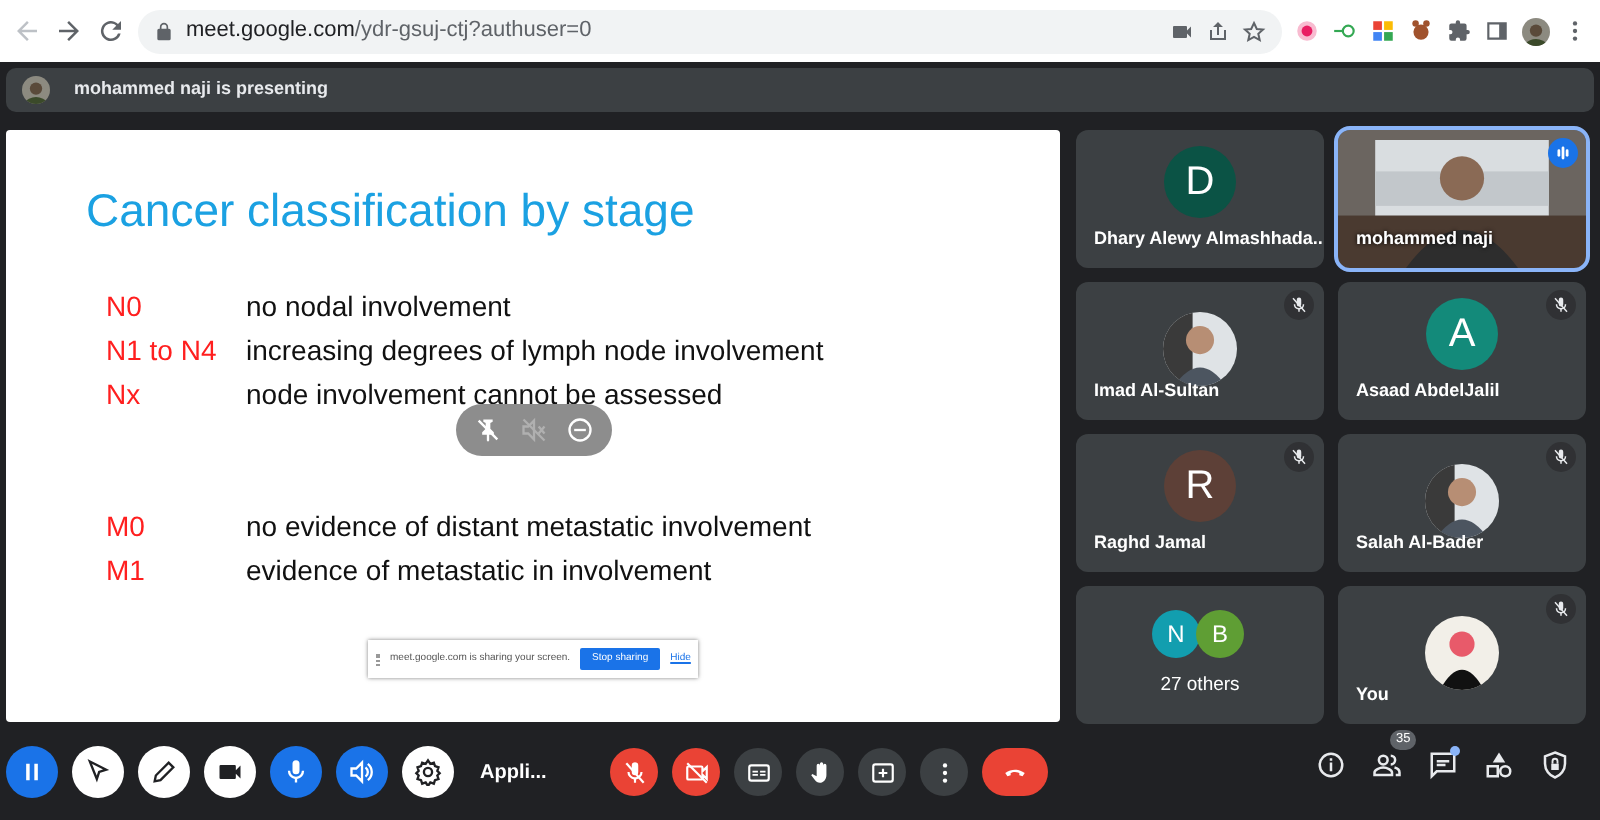 The height and width of the screenshot is (820, 1600). Describe the element at coordinates (1428, 390) in the screenshot. I see `participant-name: Asaad AbdelJalil` at that location.